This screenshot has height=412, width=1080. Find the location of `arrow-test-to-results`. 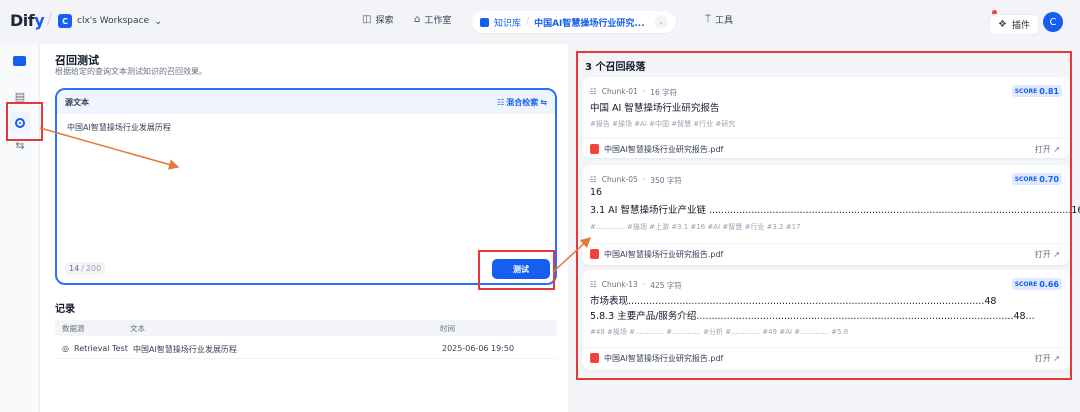

arrow-test-to-results is located at coordinates (572, 254).